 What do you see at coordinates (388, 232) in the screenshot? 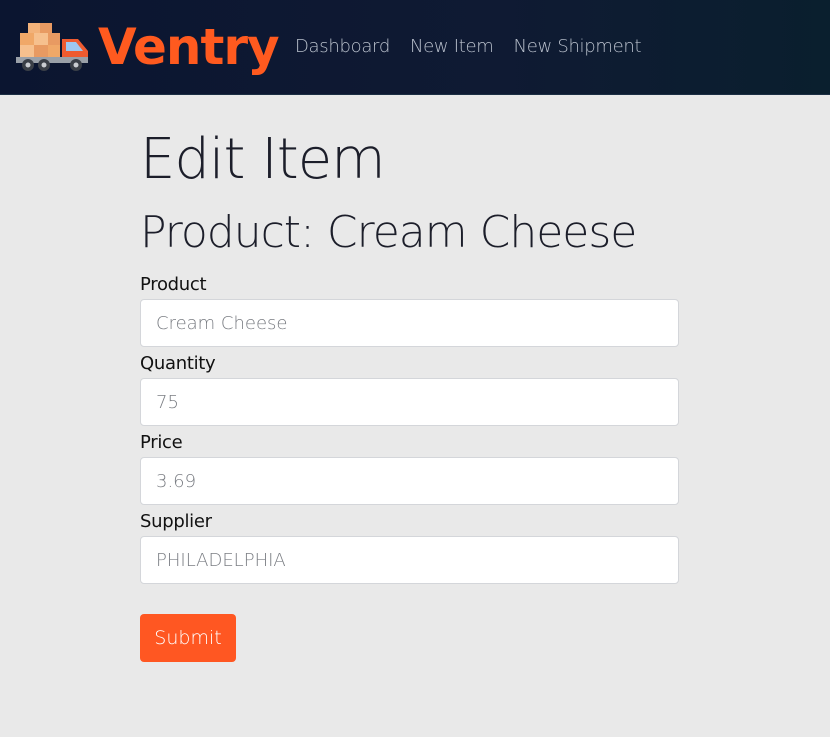
I see `product-heading: Product: Cream Cheese` at bounding box center [388, 232].